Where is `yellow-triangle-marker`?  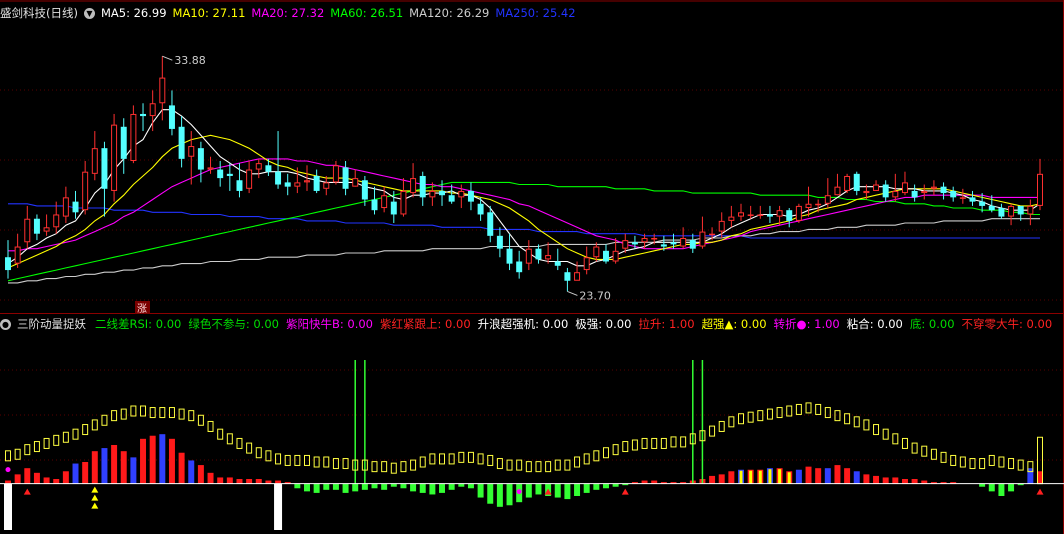
yellow-triangle-marker is located at coordinates (95, 489).